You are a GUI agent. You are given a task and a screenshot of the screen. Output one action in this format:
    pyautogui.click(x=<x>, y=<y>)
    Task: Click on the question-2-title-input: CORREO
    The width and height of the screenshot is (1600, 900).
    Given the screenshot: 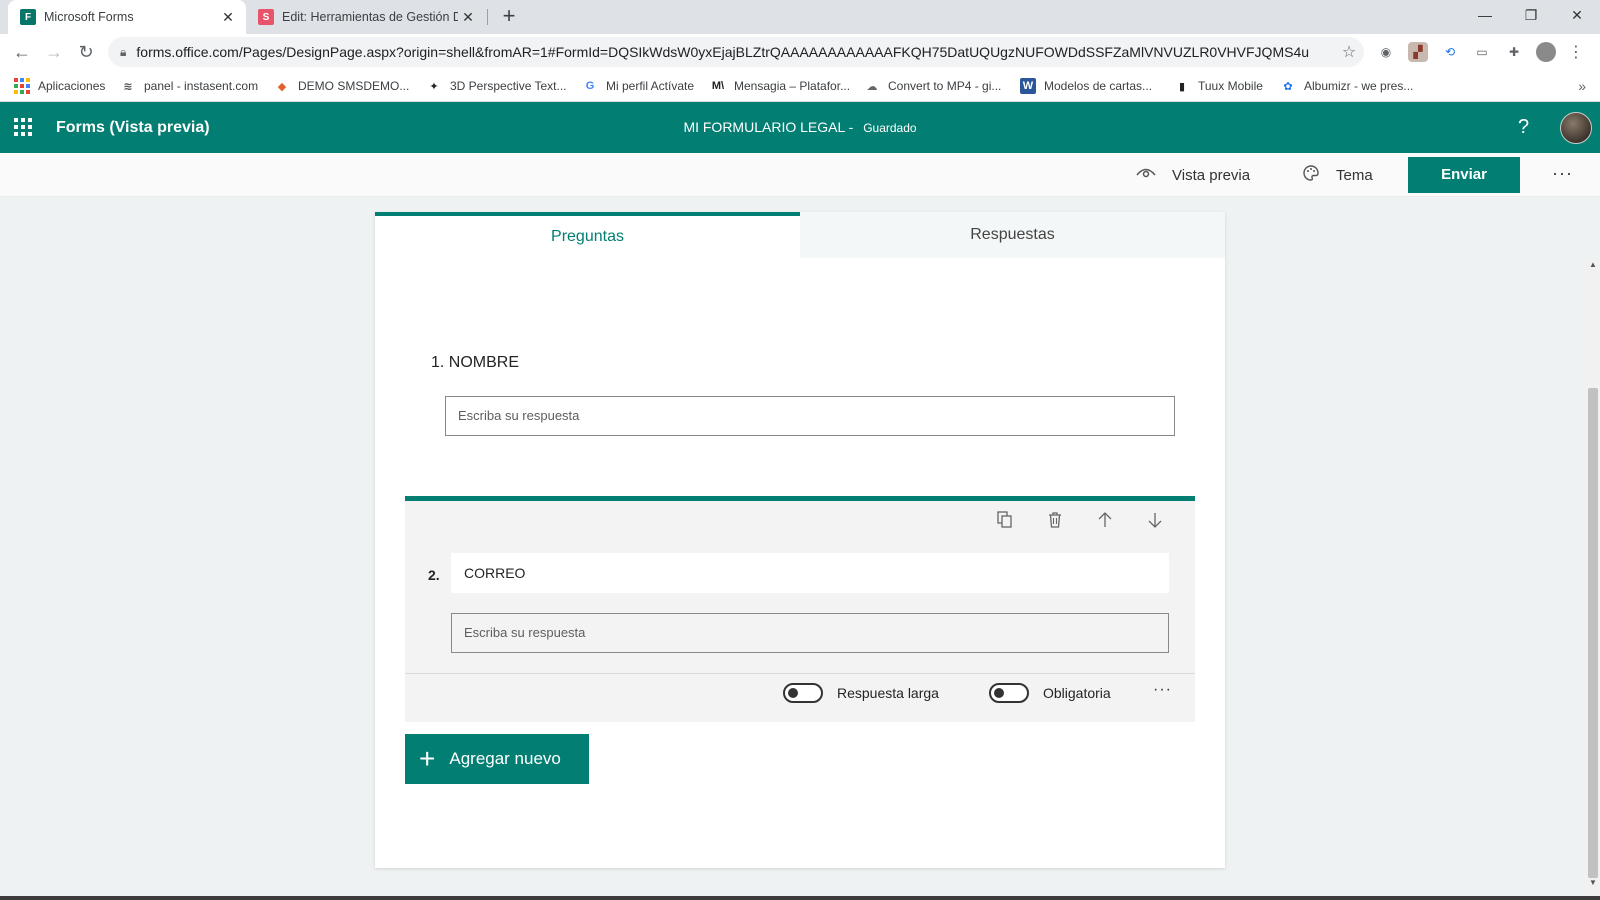 What is the action you would take?
    pyautogui.click(x=810, y=573)
    